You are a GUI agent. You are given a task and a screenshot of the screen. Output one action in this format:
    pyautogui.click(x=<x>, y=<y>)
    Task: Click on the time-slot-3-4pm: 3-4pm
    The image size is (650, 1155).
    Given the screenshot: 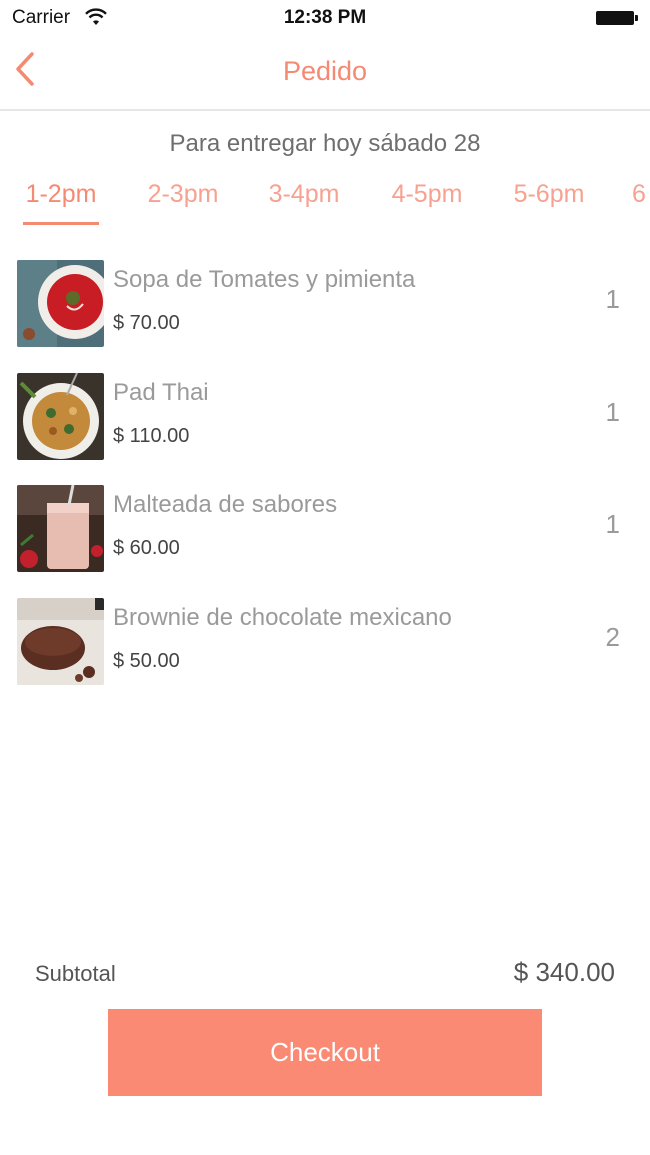 What is the action you would take?
    pyautogui.click(x=304, y=194)
    